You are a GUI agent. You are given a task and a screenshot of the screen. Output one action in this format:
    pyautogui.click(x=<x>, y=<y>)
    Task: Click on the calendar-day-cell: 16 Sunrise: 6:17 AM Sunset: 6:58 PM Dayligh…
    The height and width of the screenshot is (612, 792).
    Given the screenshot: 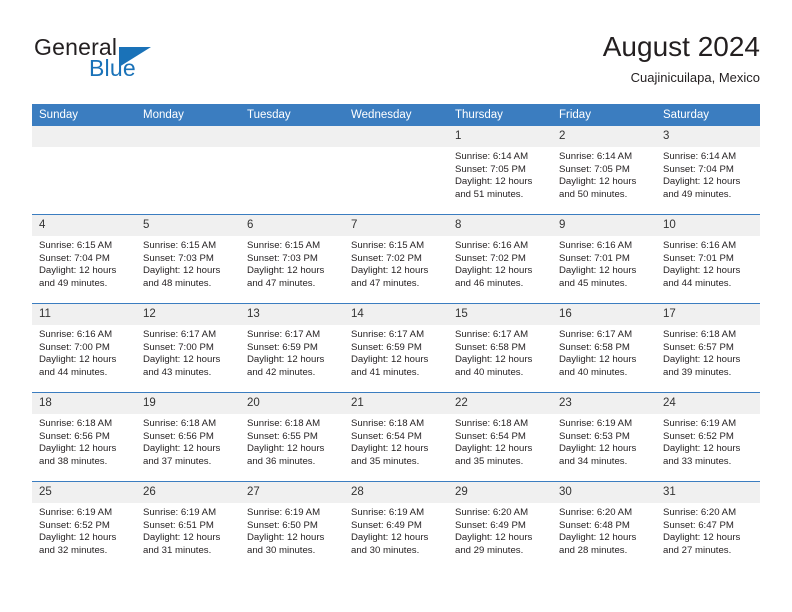 What is the action you would take?
    pyautogui.click(x=604, y=348)
    